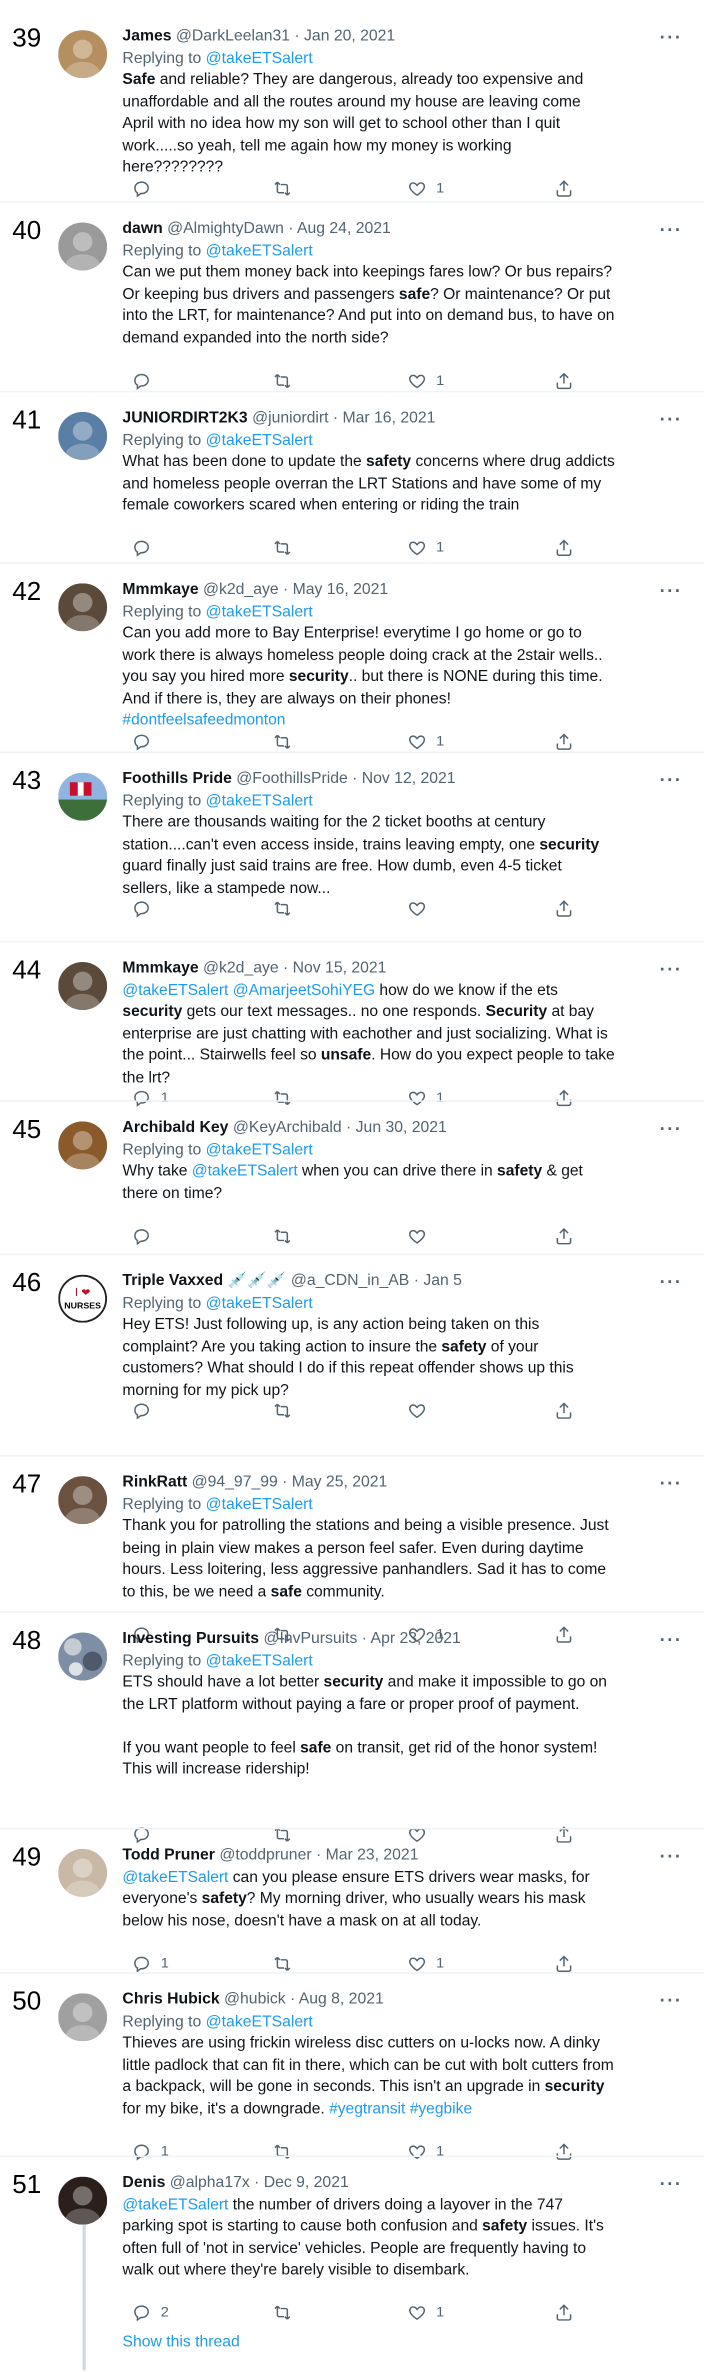  I want to click on tweet-date: Nov 12, 2021, so click(409, 779).